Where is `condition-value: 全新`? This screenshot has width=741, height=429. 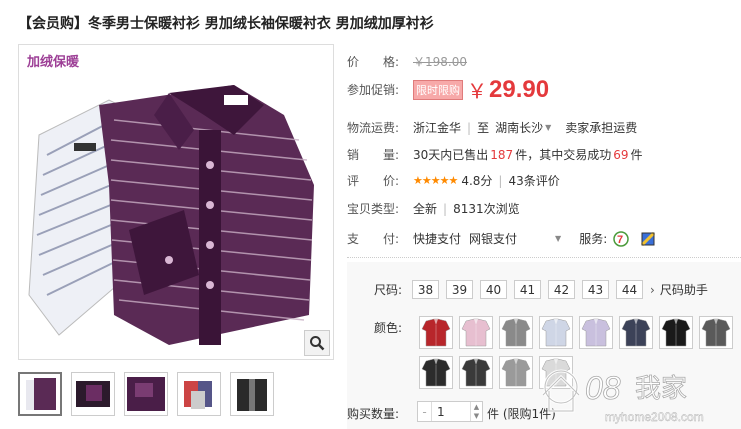
condition-value: 全新 is located at coordinates (425, 209).